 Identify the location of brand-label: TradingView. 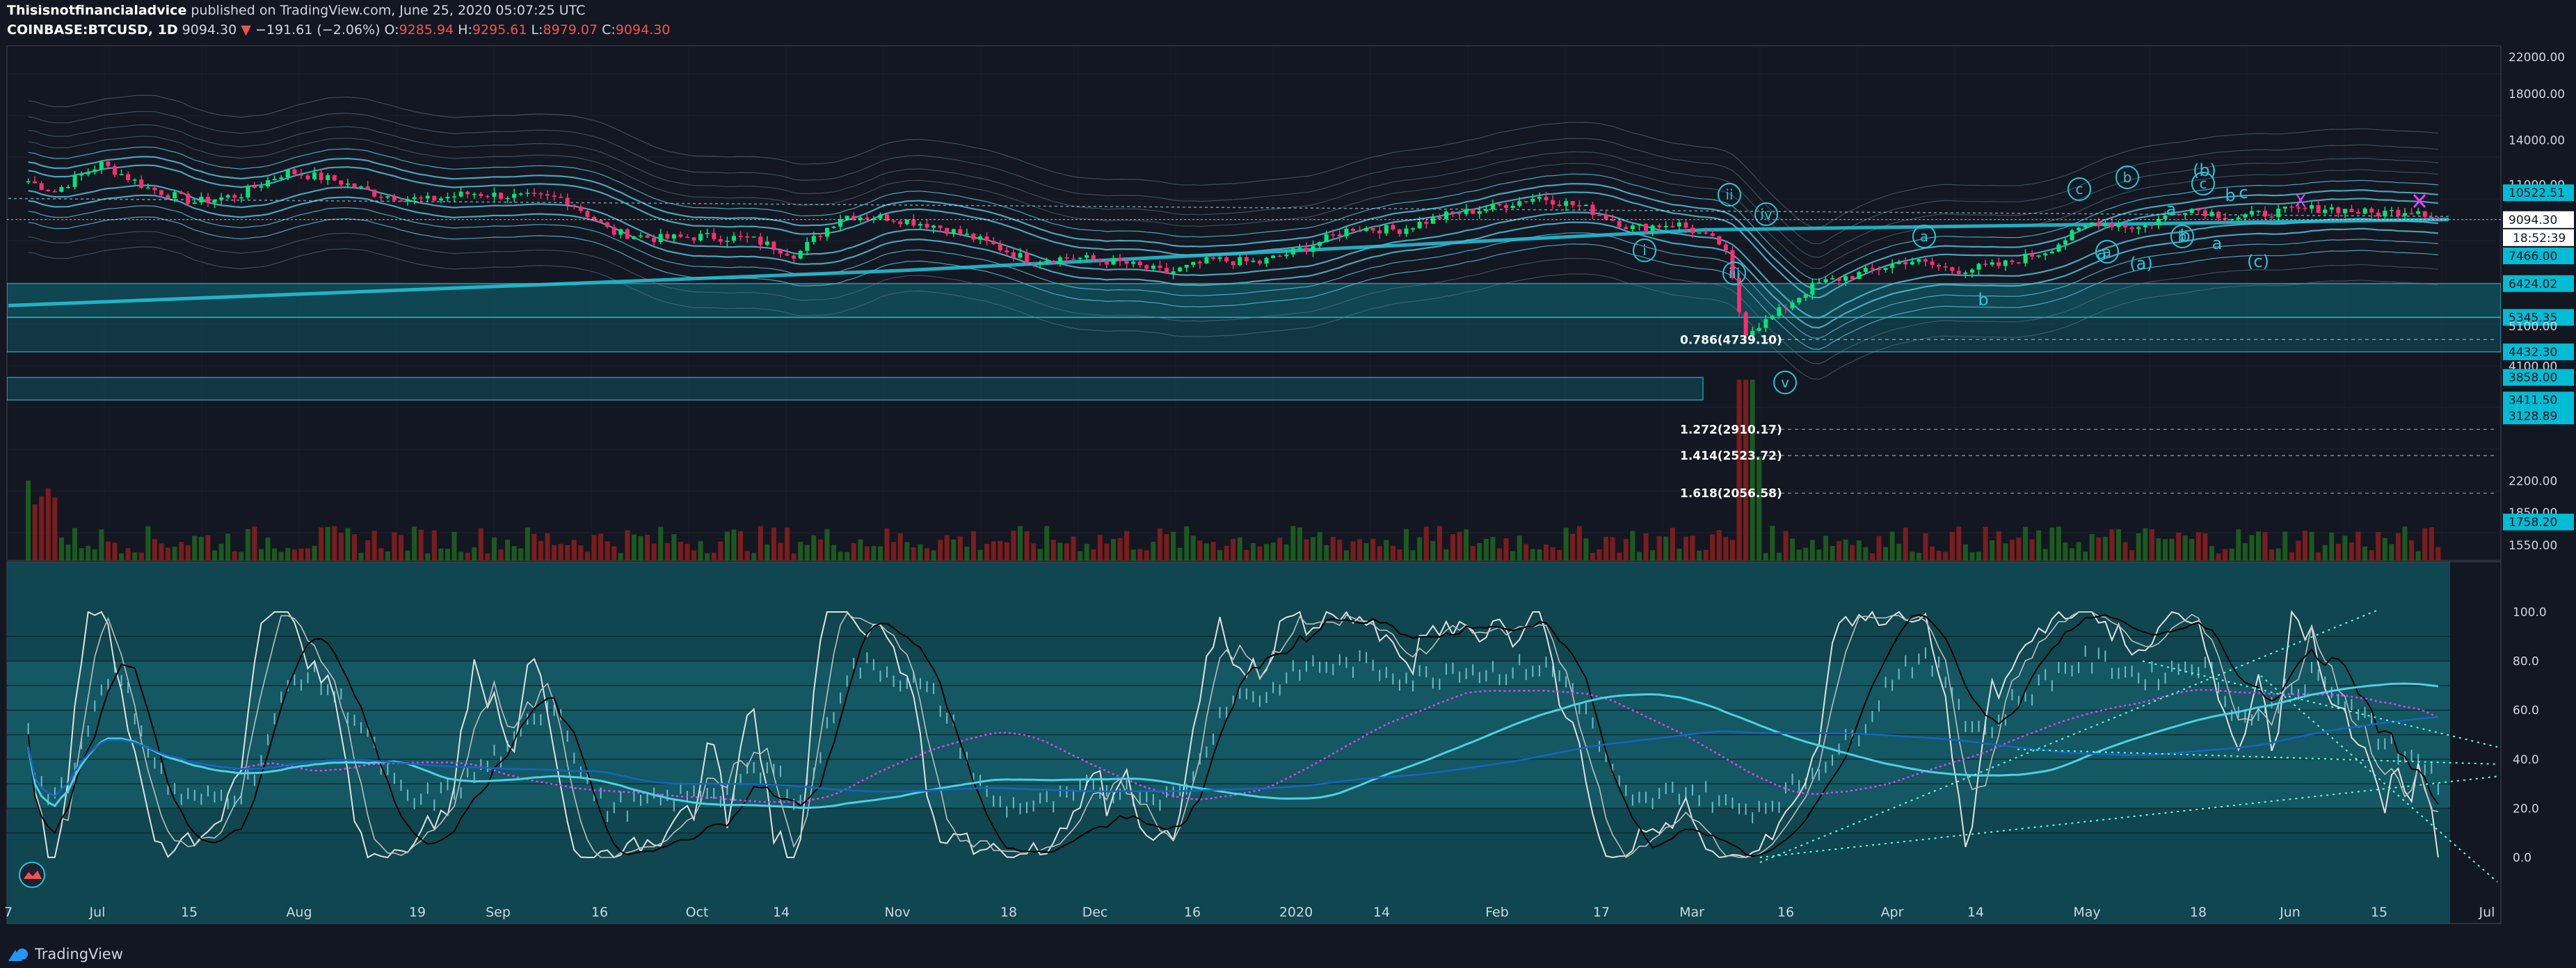
(79, 954).